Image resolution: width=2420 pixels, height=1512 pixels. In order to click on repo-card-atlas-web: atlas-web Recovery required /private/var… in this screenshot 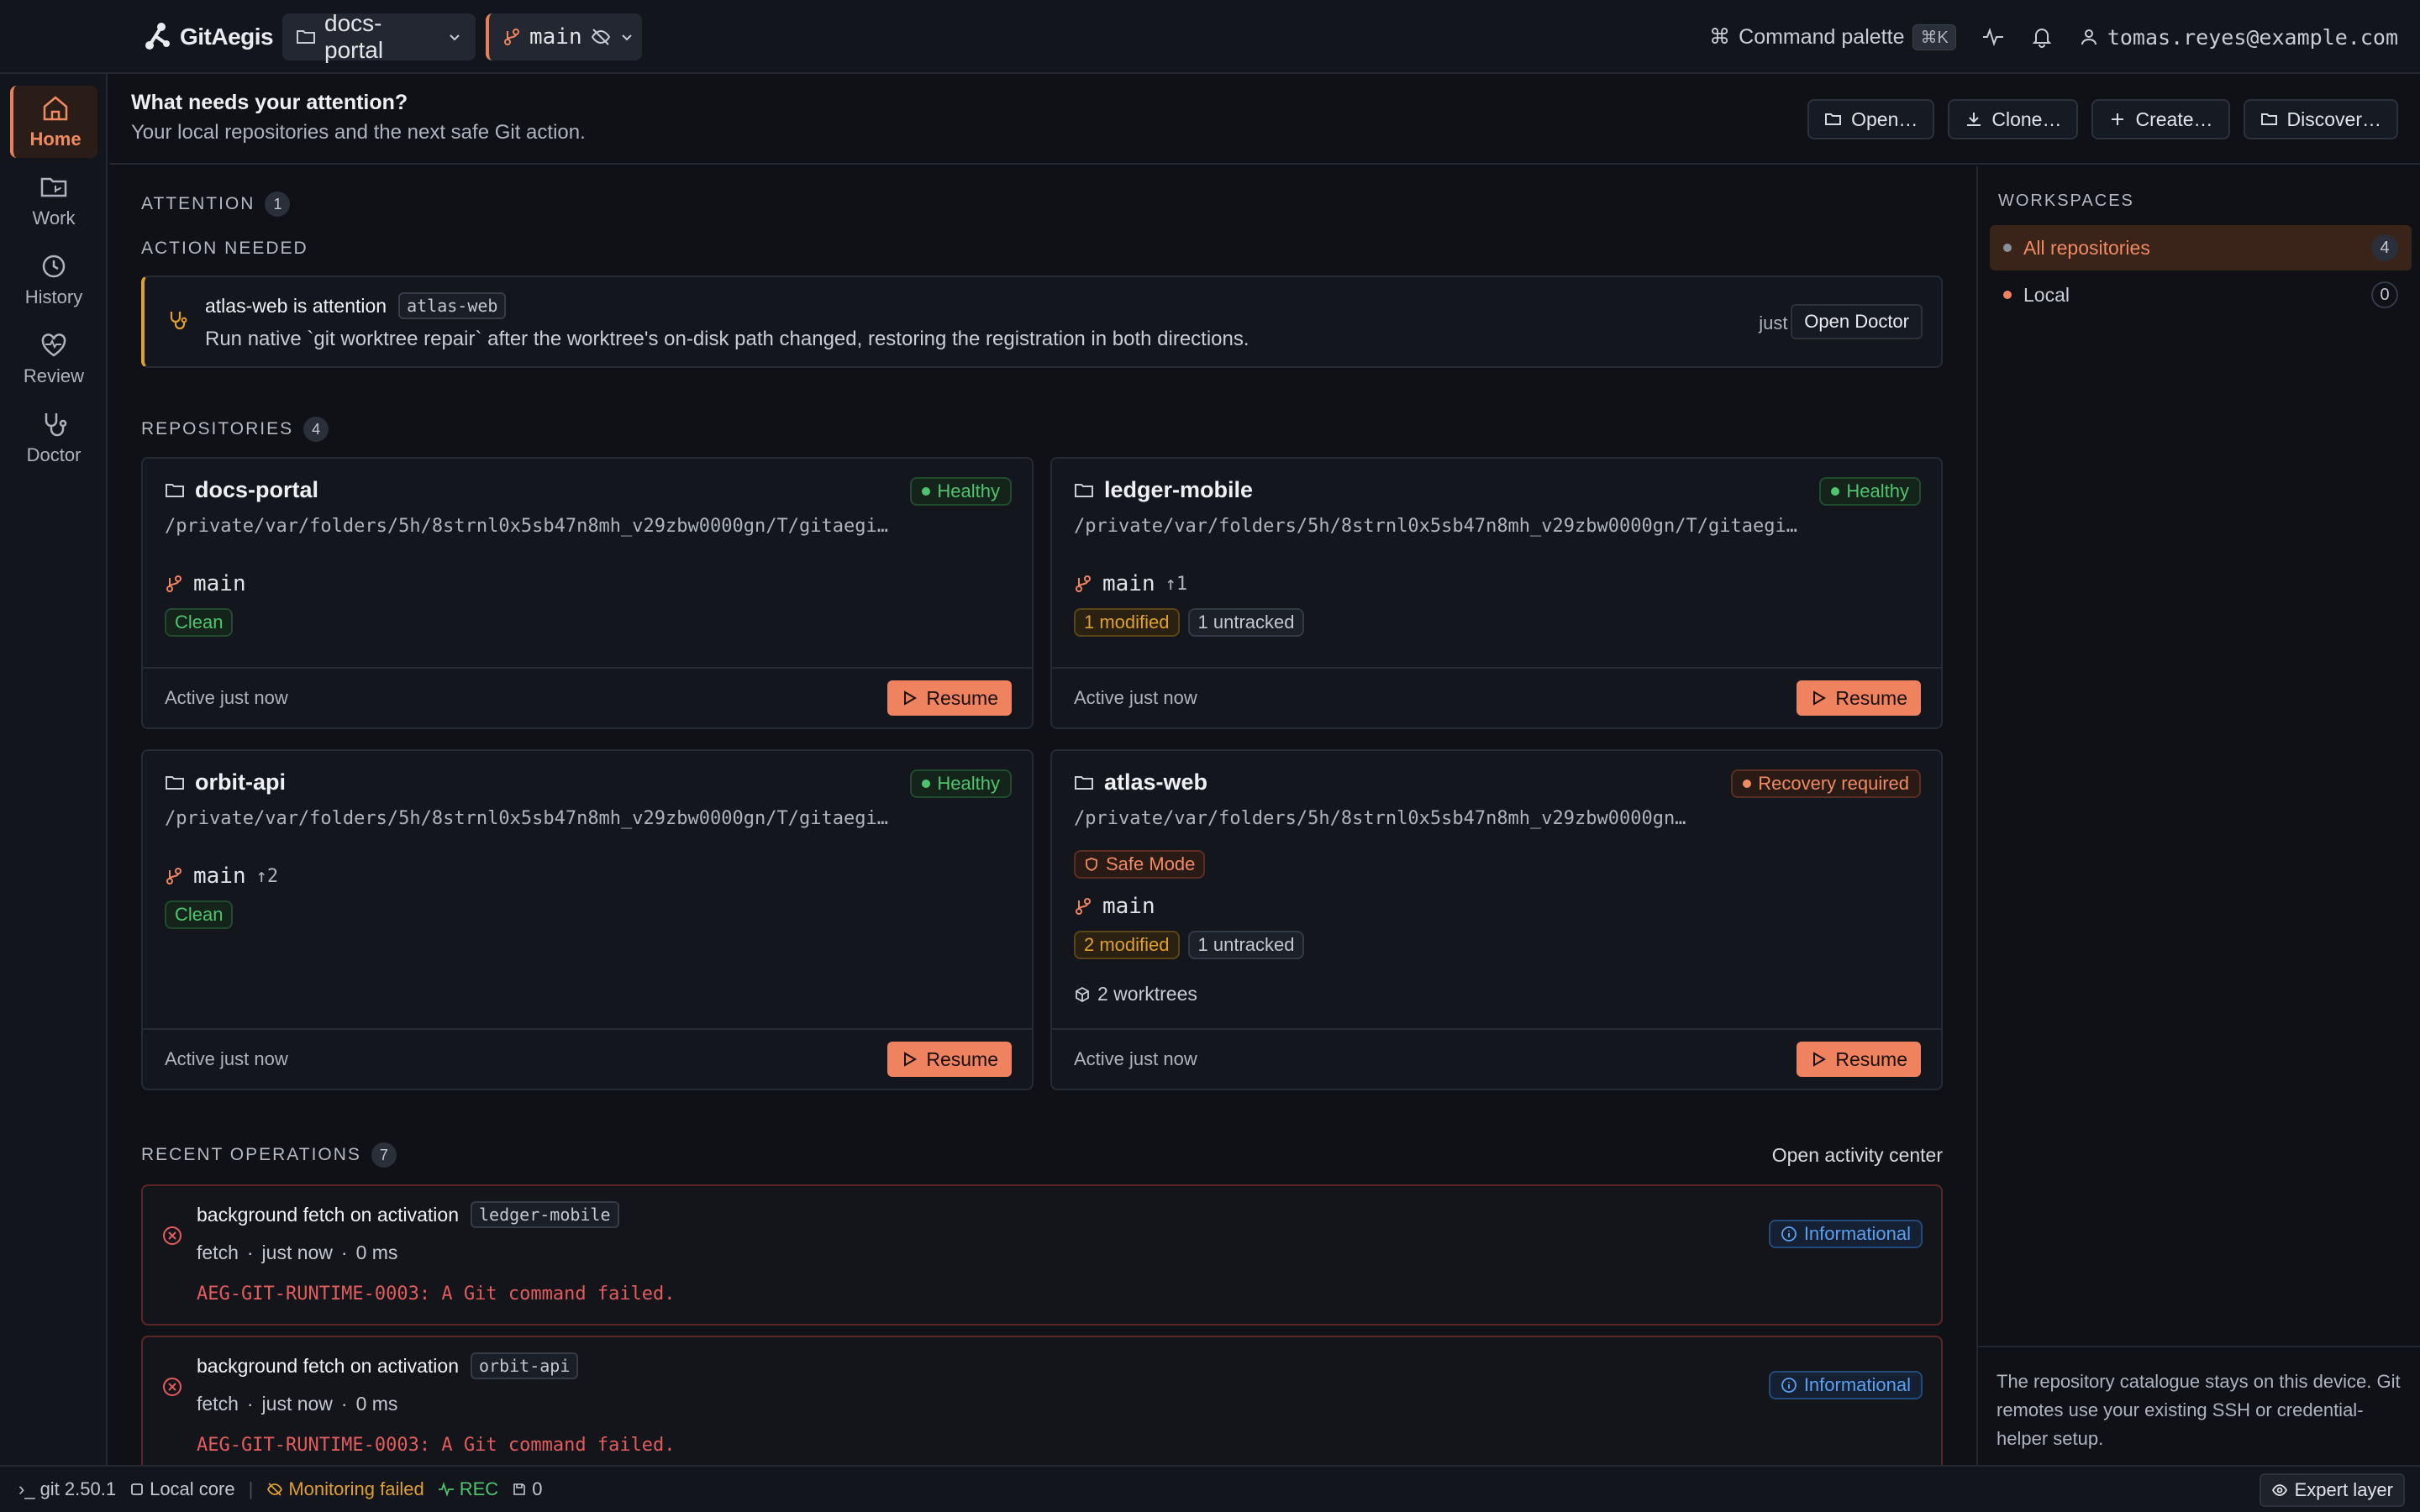, I will do `click(1497, 919)`.